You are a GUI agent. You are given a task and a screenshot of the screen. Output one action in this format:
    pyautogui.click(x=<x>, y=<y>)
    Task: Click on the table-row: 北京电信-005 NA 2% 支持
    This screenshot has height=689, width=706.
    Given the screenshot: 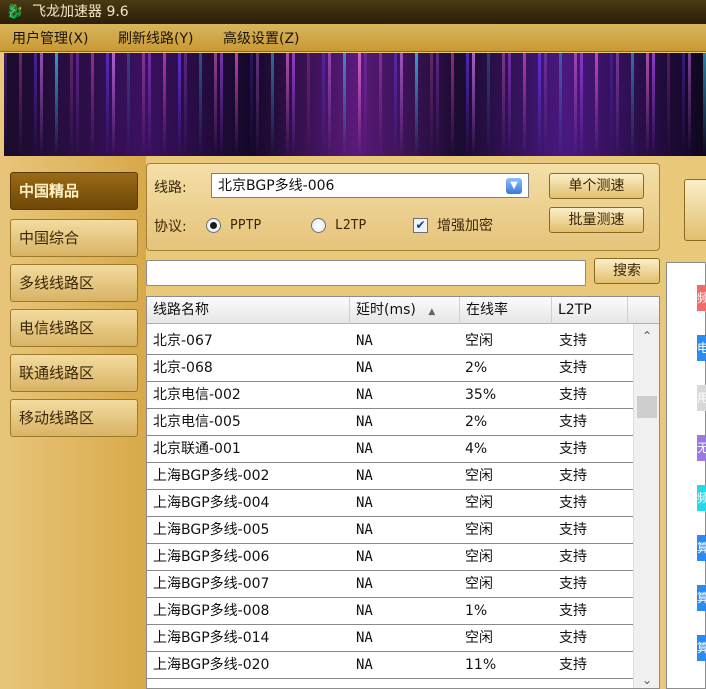 What is the action you would take?
    pyautogui.click(x=390, y=422)
    